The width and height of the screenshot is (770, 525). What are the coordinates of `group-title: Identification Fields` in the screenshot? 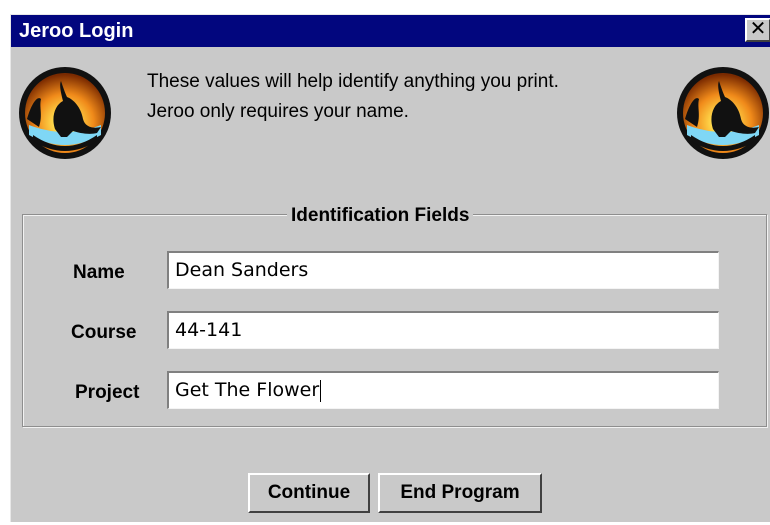 It's located at (380, 216).